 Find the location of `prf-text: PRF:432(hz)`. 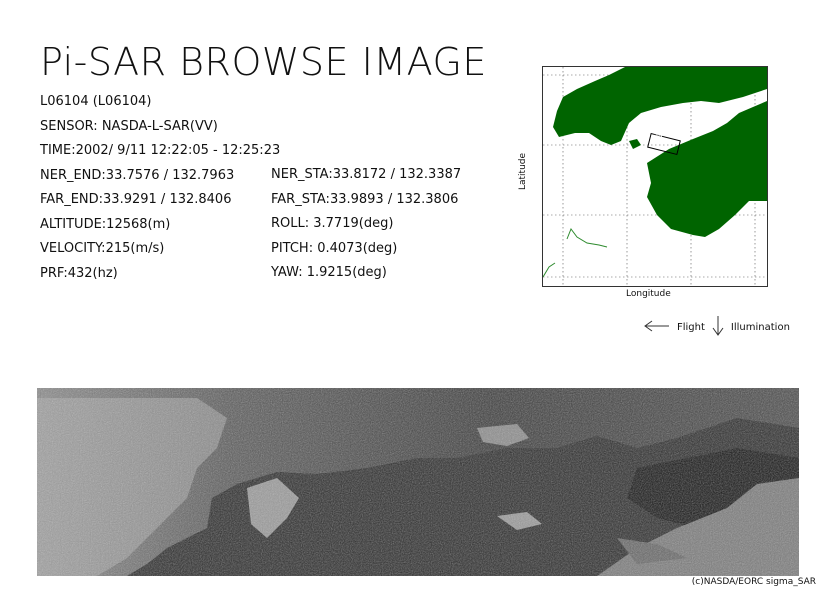

prf-text: PRF:432(hz) is located at coordinates (79, 273).